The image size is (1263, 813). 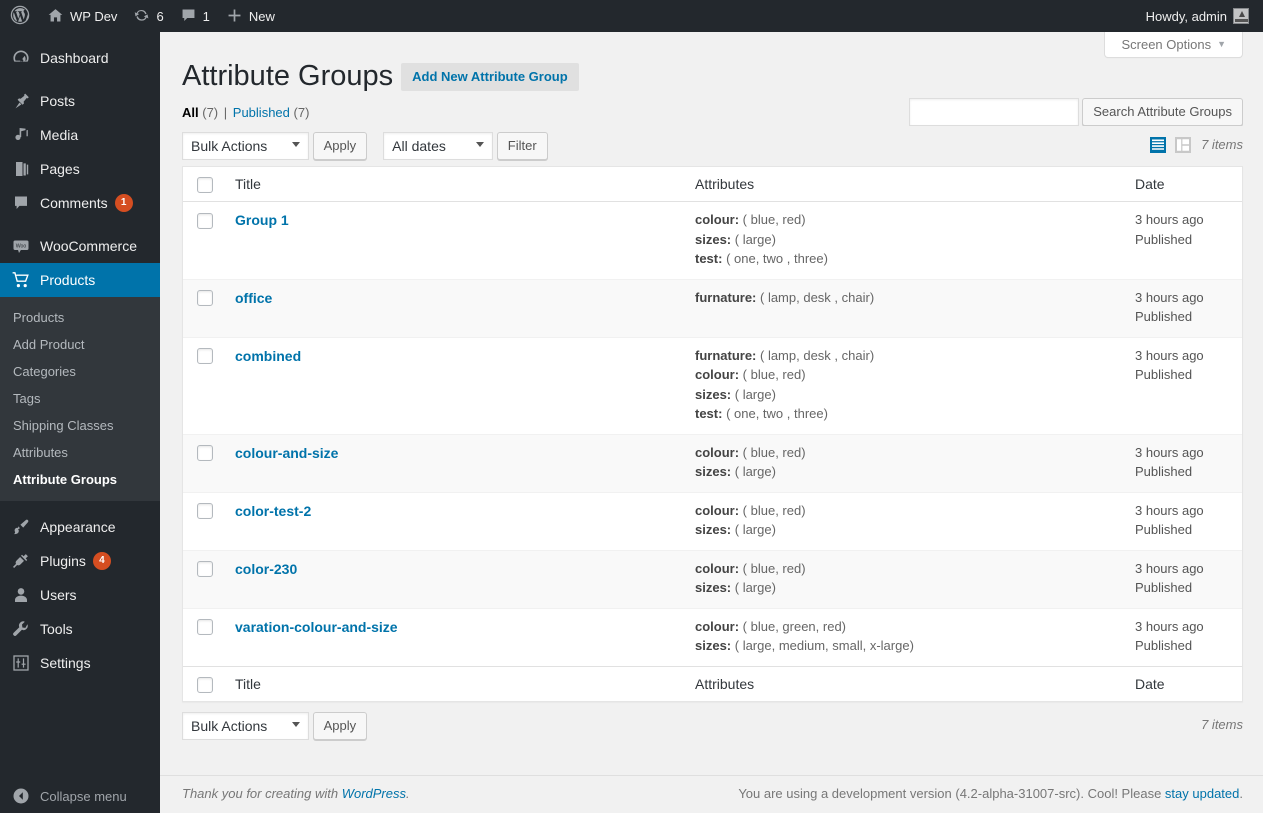 I want to click on select-all-checkbox-bottom, so click(x=205, y=685).